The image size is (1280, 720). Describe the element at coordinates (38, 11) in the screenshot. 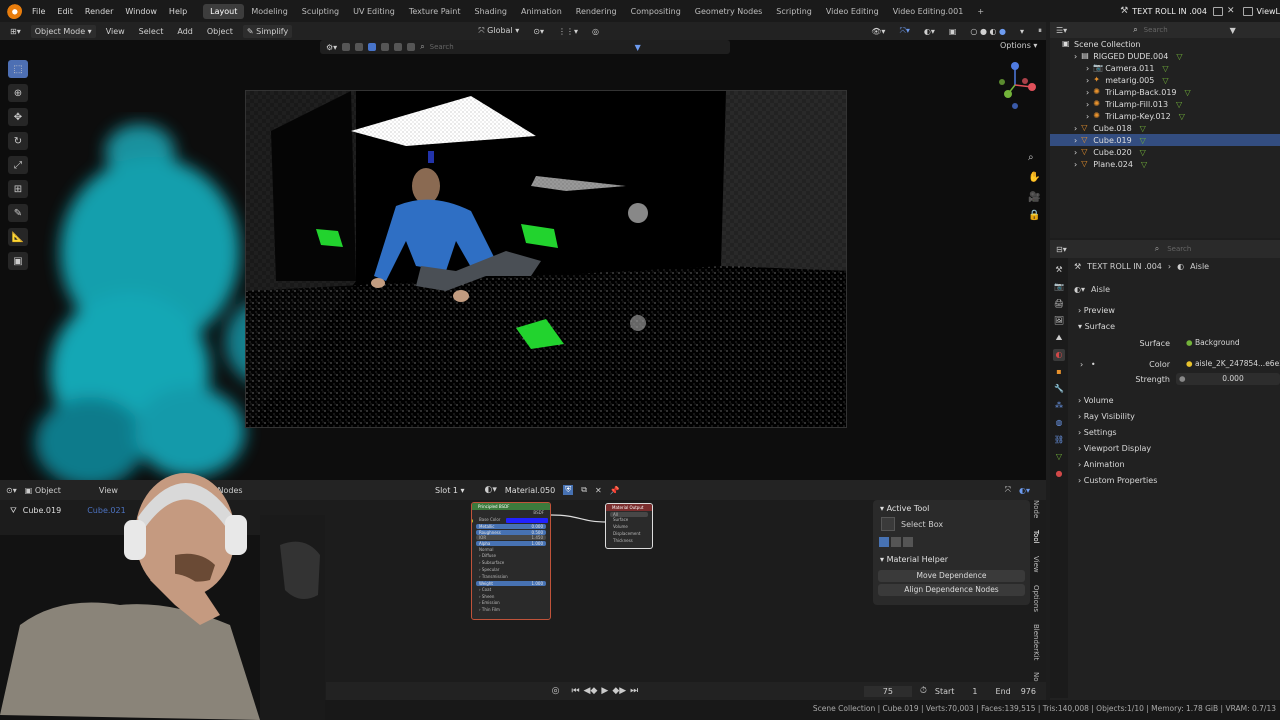

I see `menu-file: File` at that location.